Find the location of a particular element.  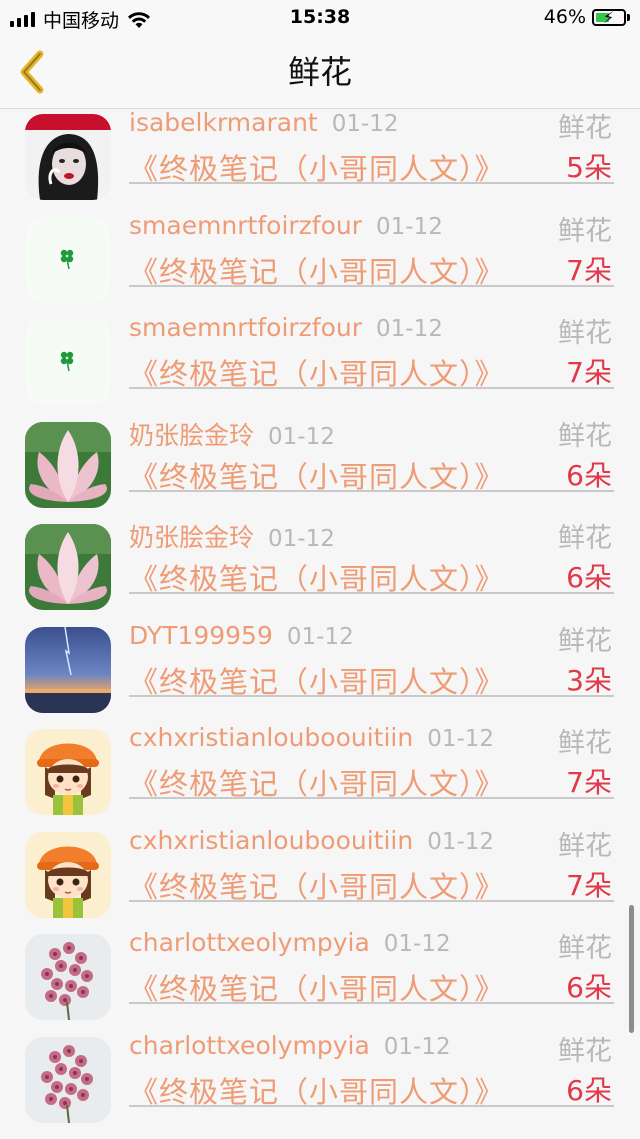

username: DYT199959 is located at coordinates (201, 635).